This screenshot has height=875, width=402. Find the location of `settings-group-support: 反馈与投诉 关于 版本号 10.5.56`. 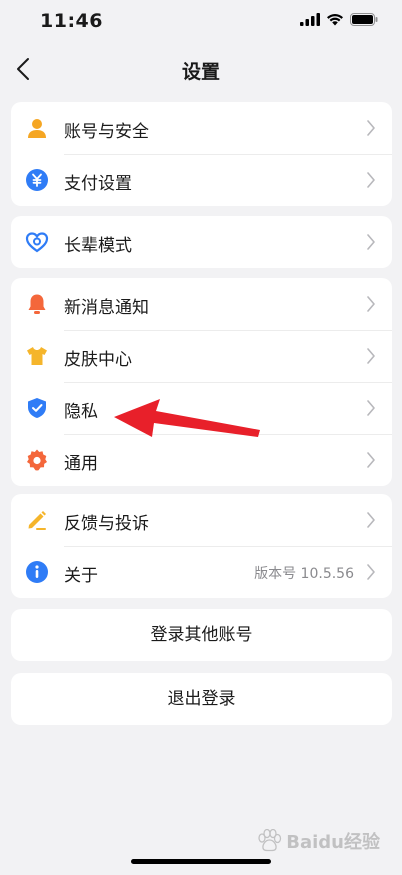

settings-group-support: 反馈与投诉 关于 版本号 10.5.56 is located at coordinates (201, 546).